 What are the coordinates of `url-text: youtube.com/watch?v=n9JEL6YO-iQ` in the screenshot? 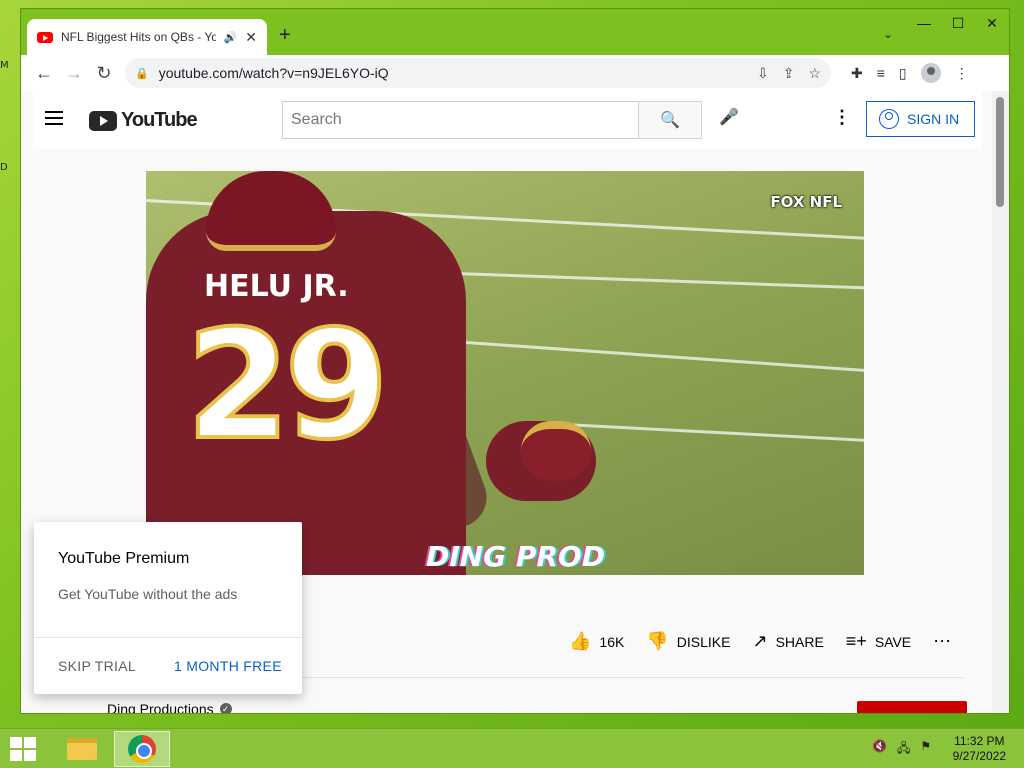 It's located at (453, 73).